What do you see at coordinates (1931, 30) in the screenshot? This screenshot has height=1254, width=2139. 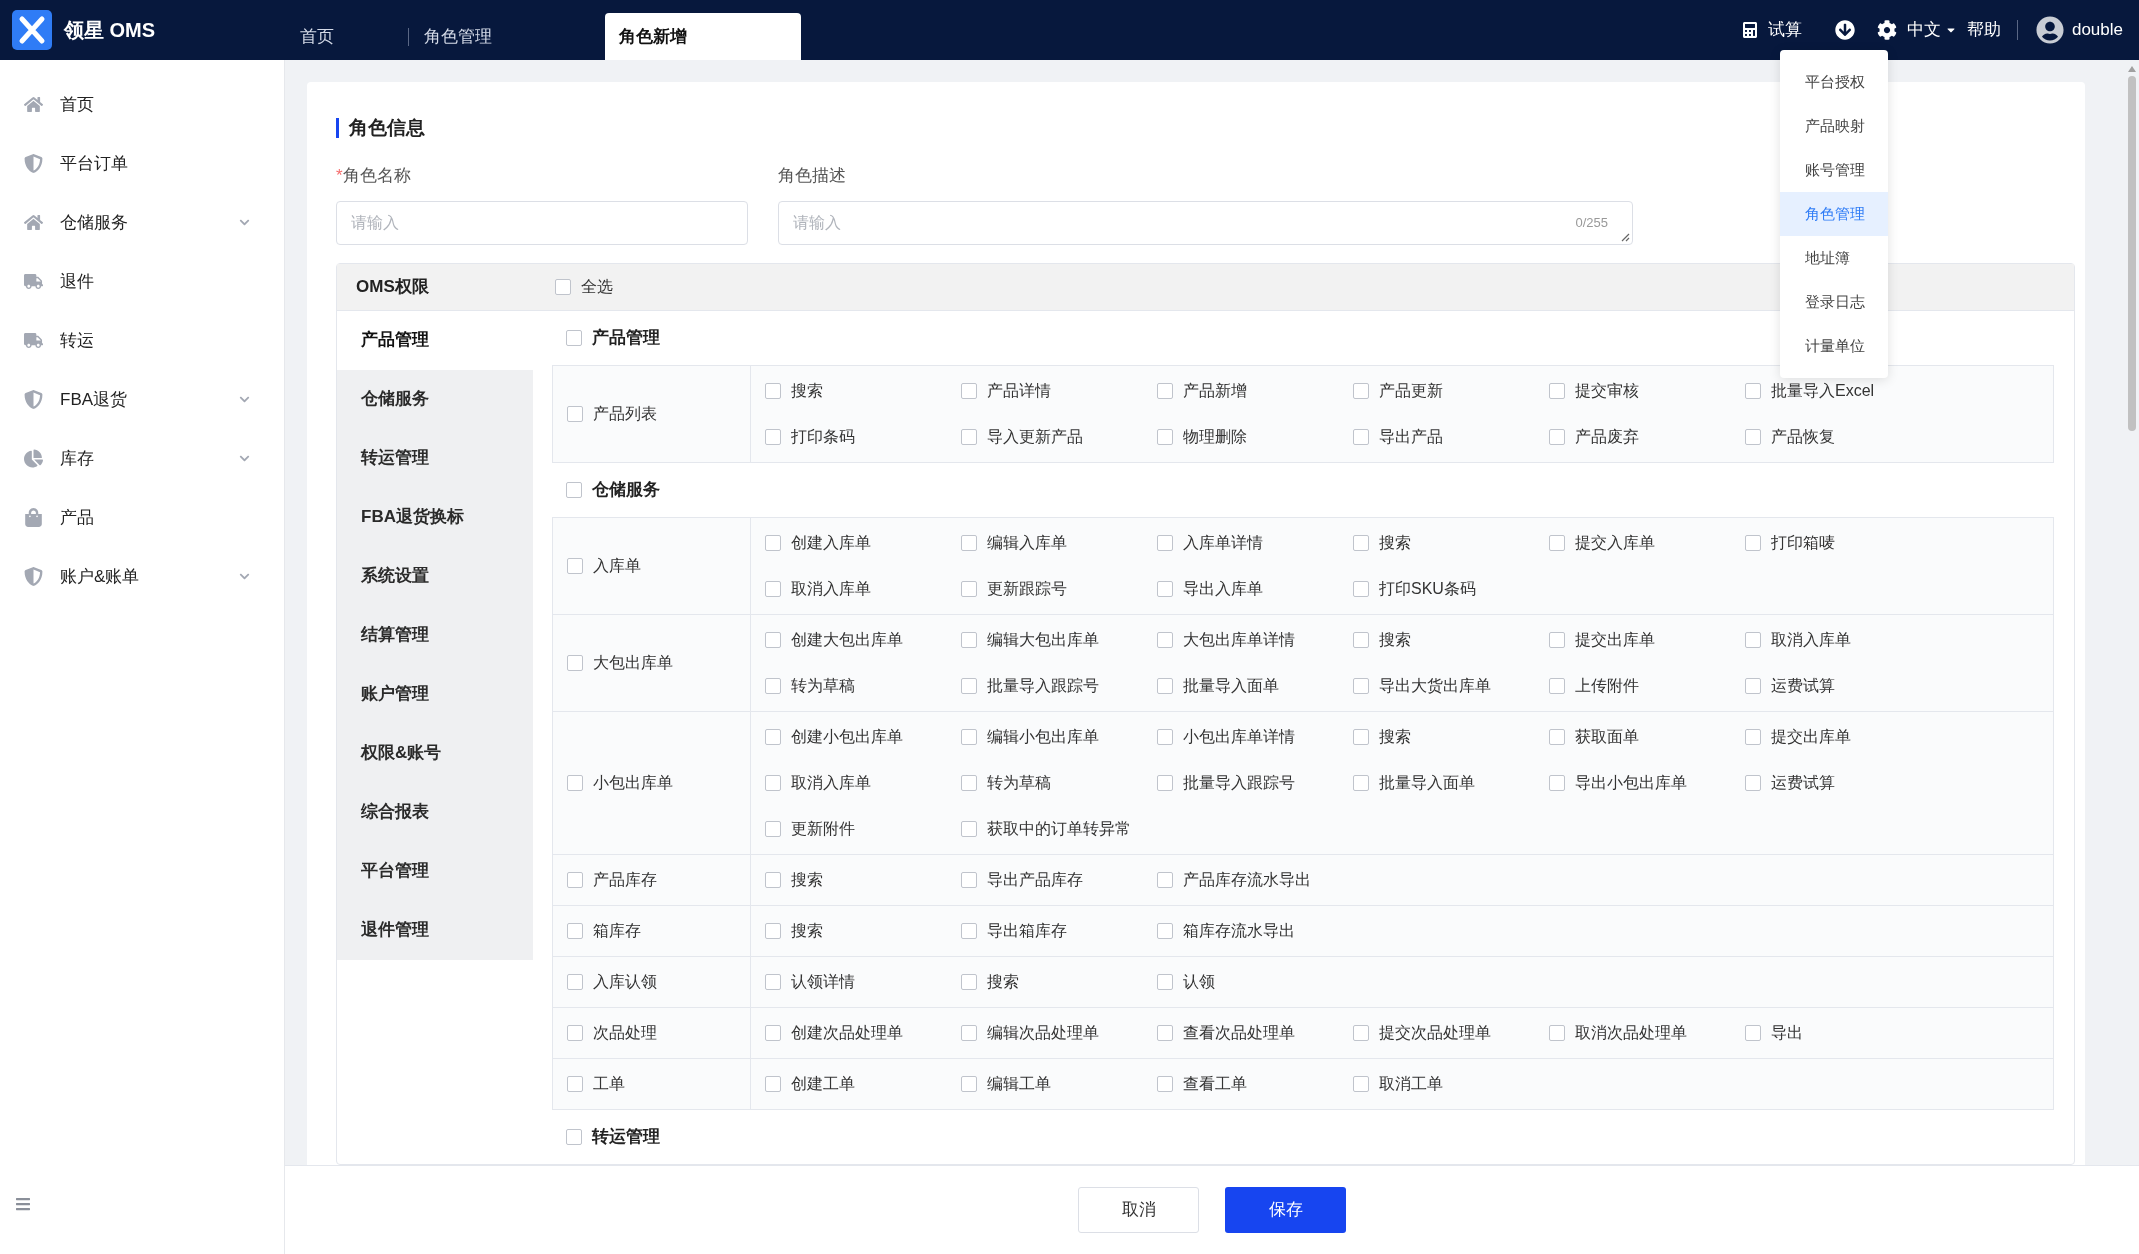 I see `language-selector: 中文` at bounding box center [1931, 30].